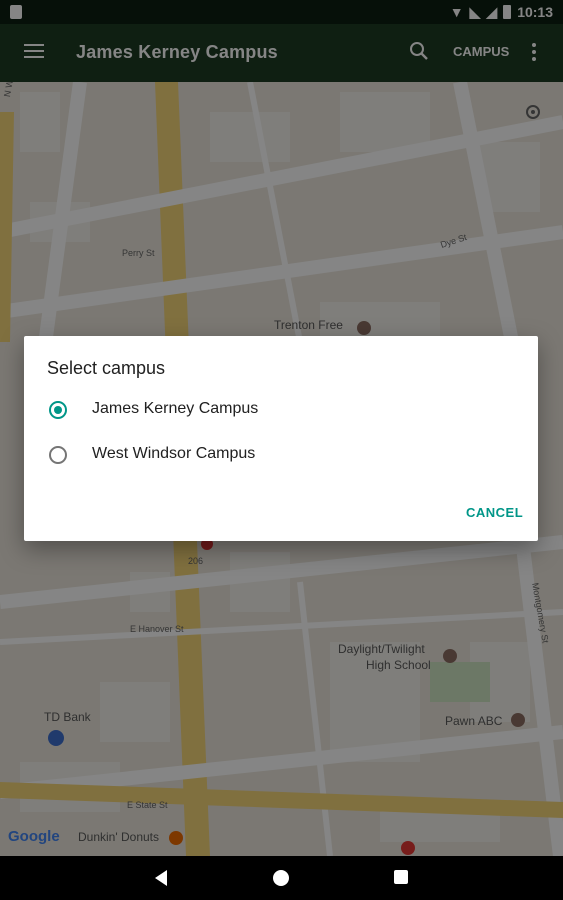  I want to click on cancel-button: CANCEL, so click(494, 512).